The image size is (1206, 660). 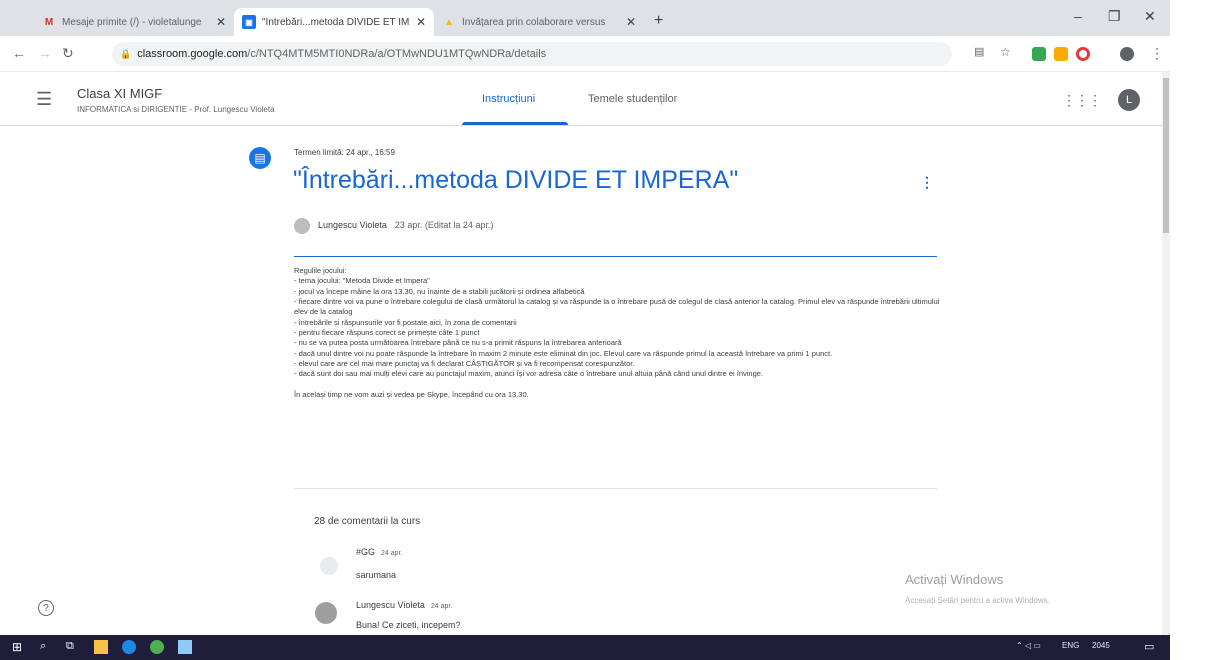 I want to click on tab-gmail: M Mesaje primite (/) - violetalunge ✕, so click(x=134, y=22).